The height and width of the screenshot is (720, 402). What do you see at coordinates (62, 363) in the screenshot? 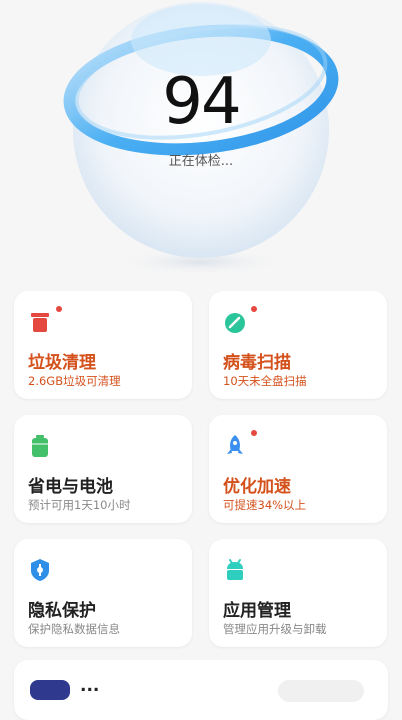
I see `card-title: 垃圾清理` at bounding box center [62, 363].